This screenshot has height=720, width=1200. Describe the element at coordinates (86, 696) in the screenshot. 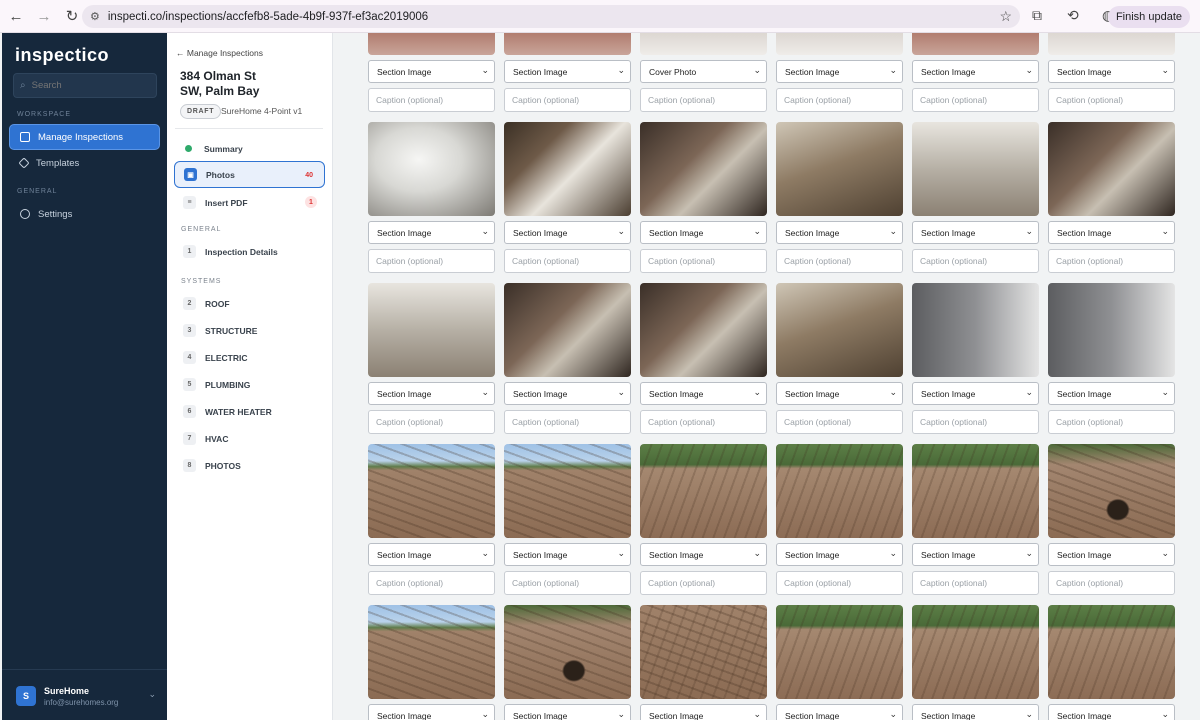

I see `user-menu: S SureHome info@surehomes.org ⌄` at that location.